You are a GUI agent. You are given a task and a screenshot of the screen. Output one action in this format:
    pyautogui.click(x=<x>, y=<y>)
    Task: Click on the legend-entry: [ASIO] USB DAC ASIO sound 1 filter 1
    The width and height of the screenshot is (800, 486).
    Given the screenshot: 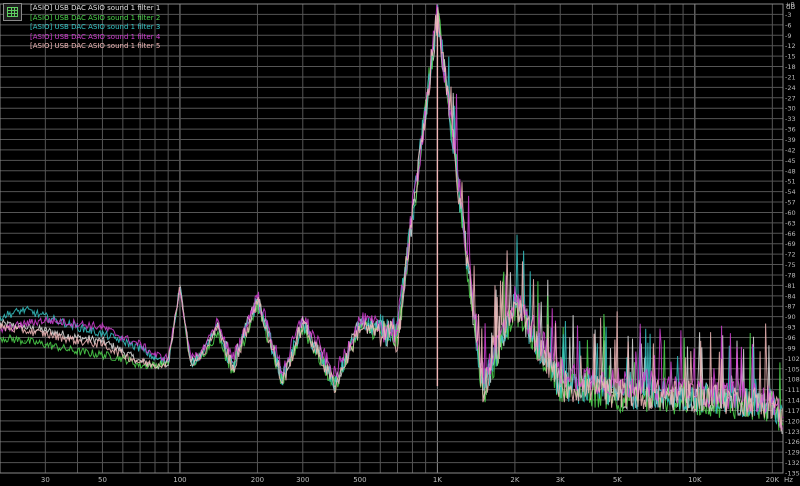 What is the action you would take?
    pyautogui.click(x=95, y=8)
    